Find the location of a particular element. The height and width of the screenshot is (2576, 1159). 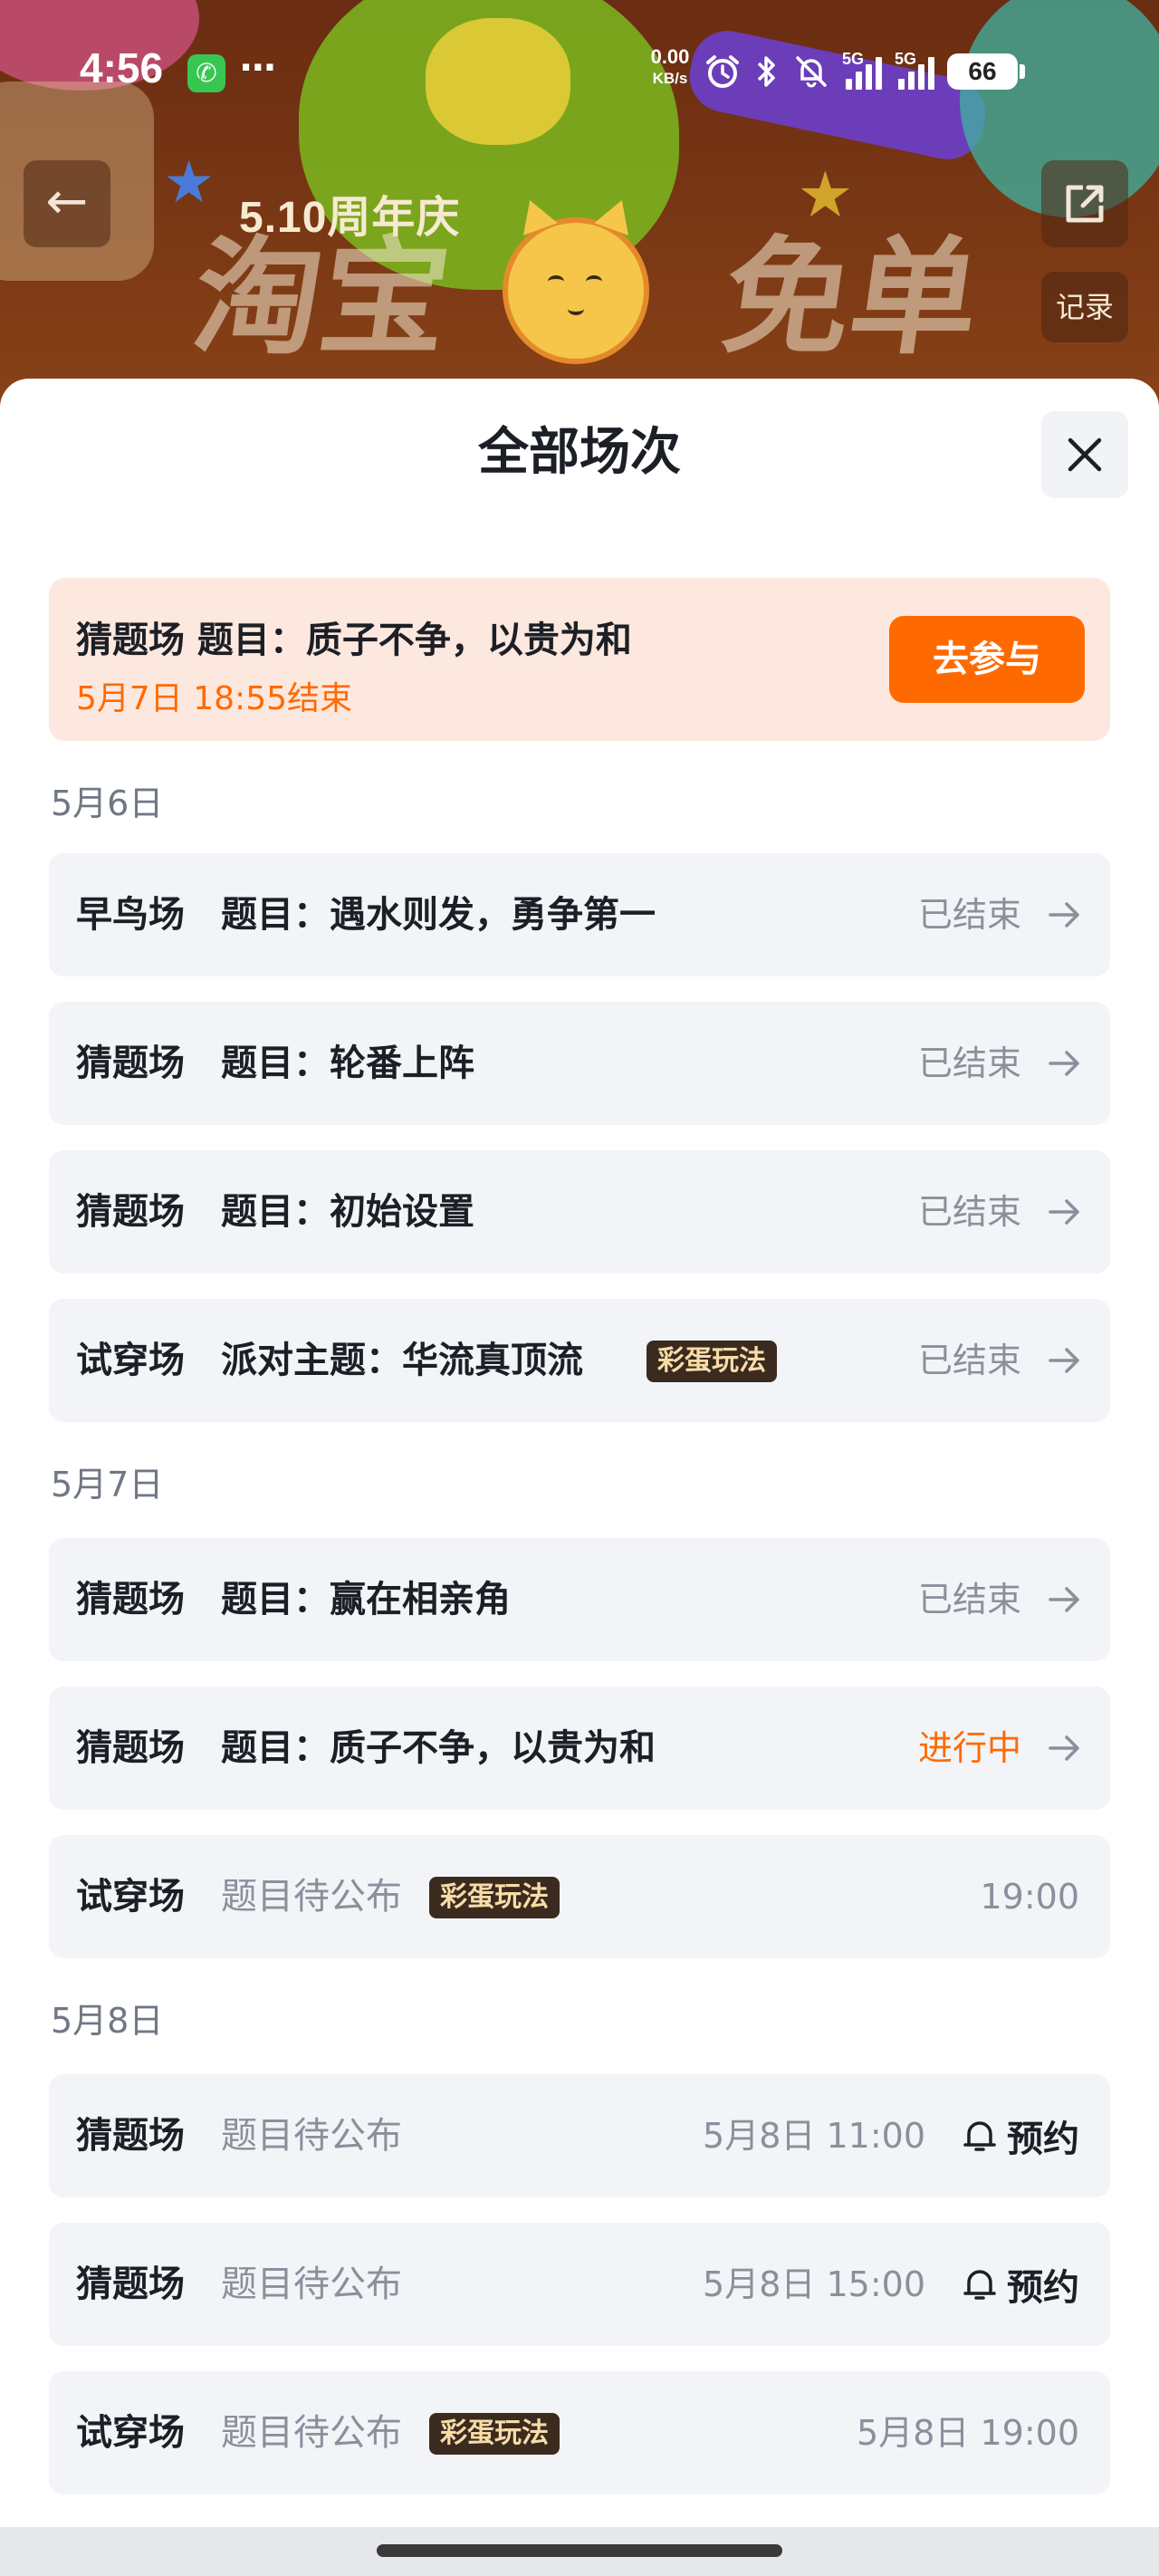

date-header: 5月8日 is located at coordinates (108, 2021).